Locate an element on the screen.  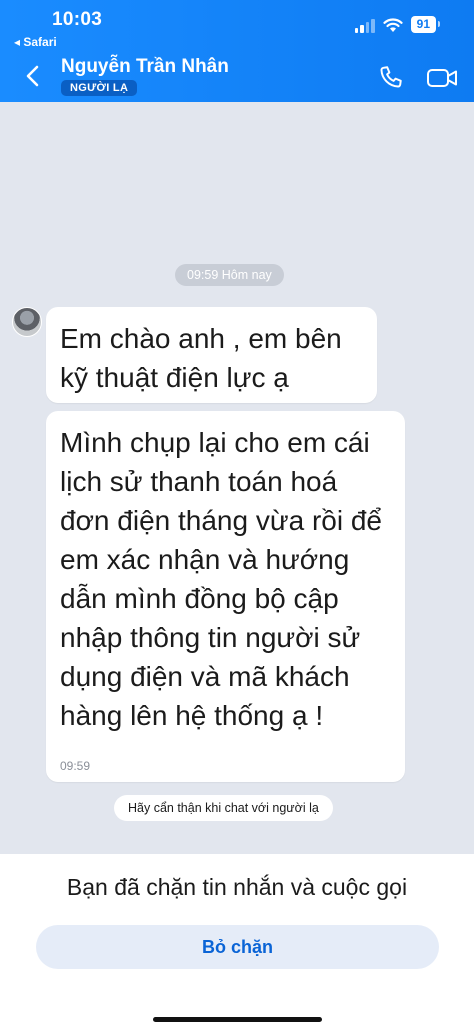
status-indicators: 91 is located at coordinates (397, 24).